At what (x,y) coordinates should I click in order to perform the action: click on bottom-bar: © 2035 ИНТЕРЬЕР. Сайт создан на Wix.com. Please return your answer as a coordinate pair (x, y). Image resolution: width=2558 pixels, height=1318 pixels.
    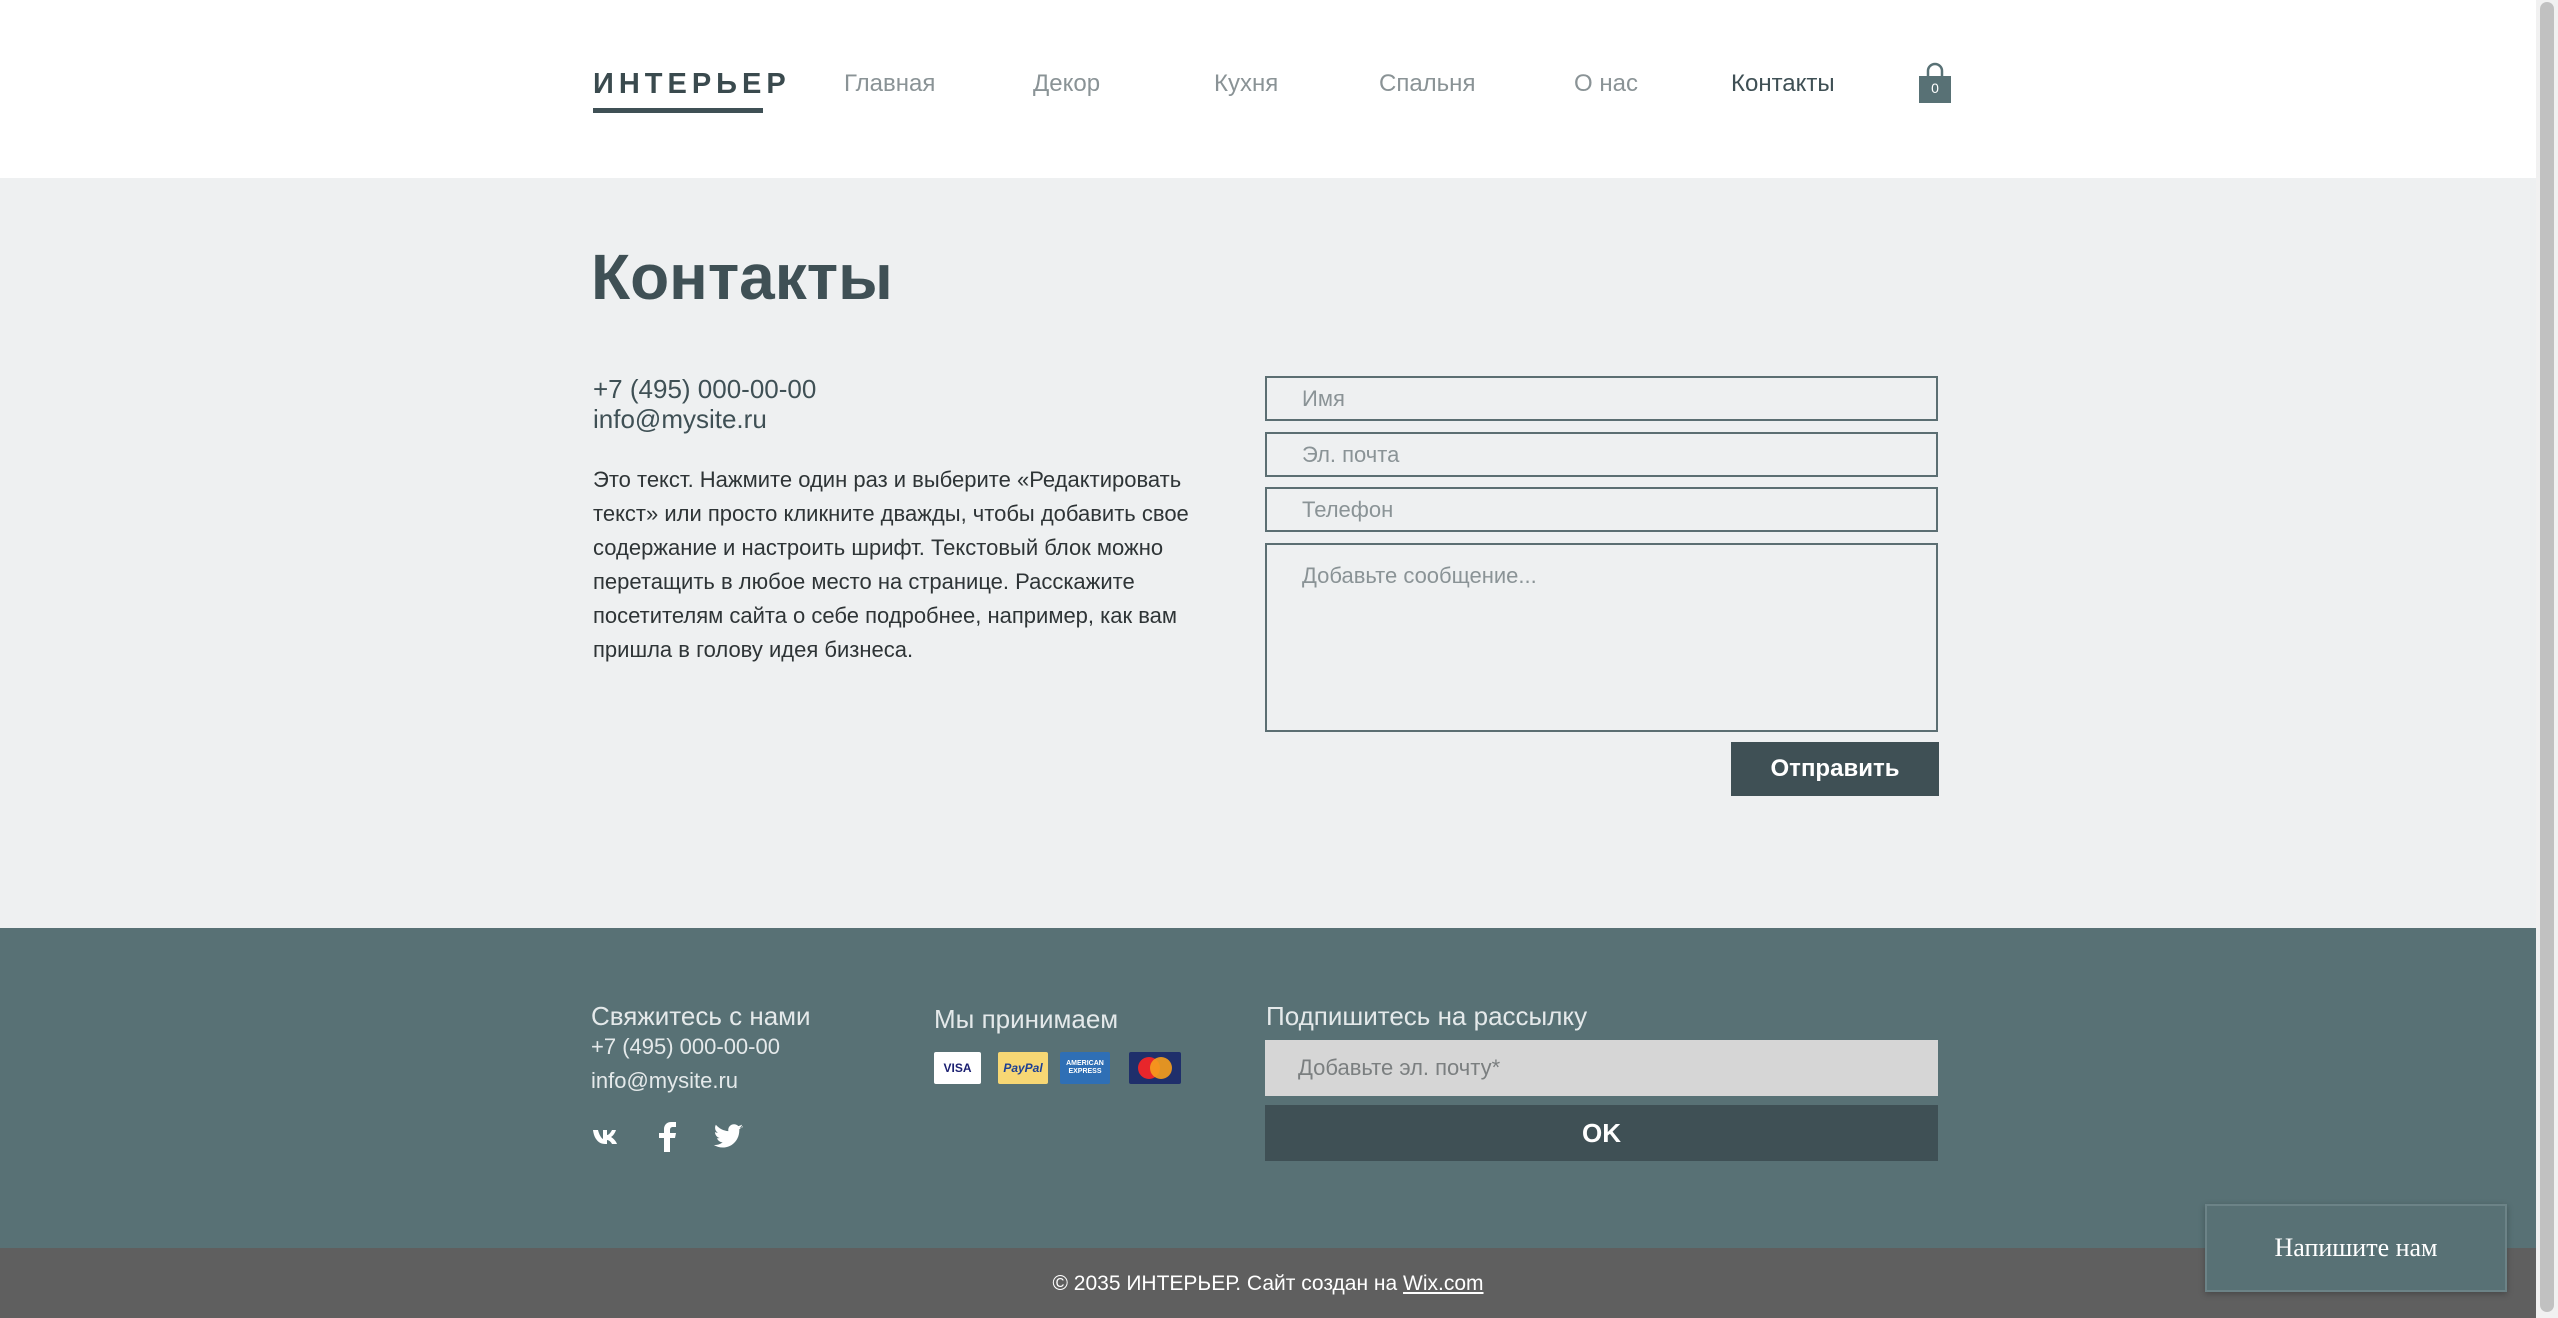
    Looking at the image, I should click on (1268, 1283).